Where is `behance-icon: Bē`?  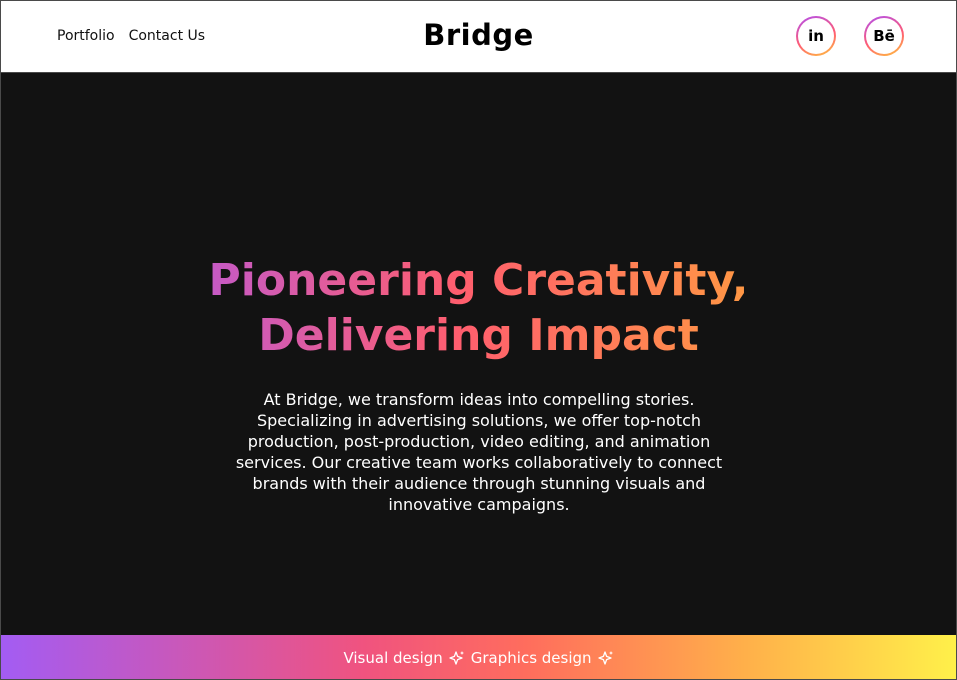
behance-icon: Bē is located at coordinates (884, 36).